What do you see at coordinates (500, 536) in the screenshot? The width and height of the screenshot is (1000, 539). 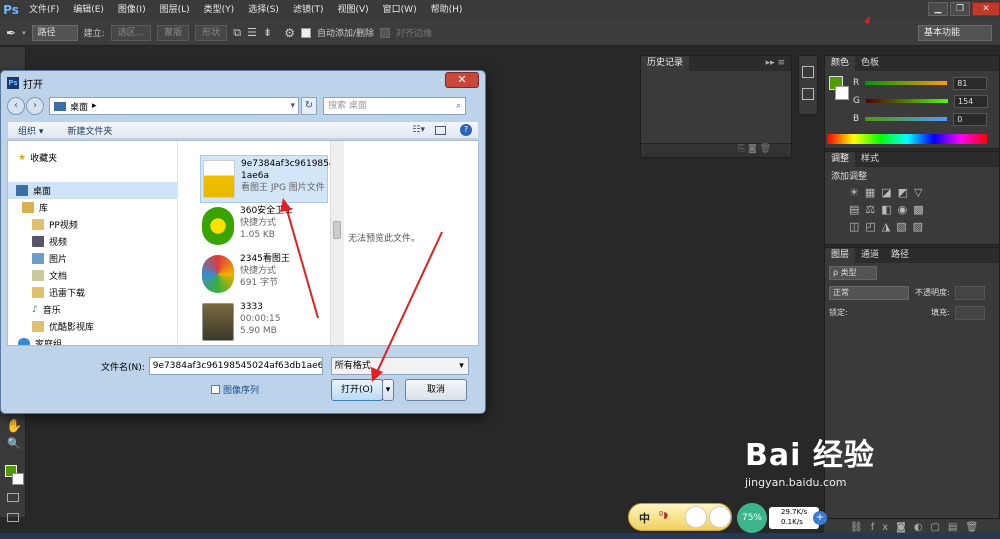 I see `taskbar` at bounding box center [500, 536].